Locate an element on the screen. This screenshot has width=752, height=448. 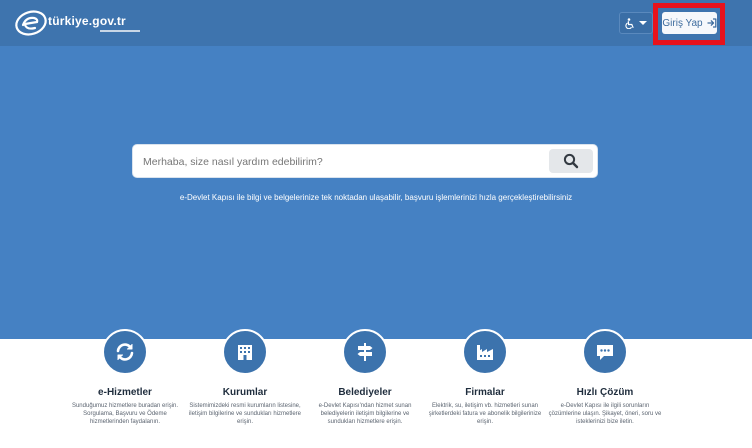
search-button is located at coordinates (571, 161).